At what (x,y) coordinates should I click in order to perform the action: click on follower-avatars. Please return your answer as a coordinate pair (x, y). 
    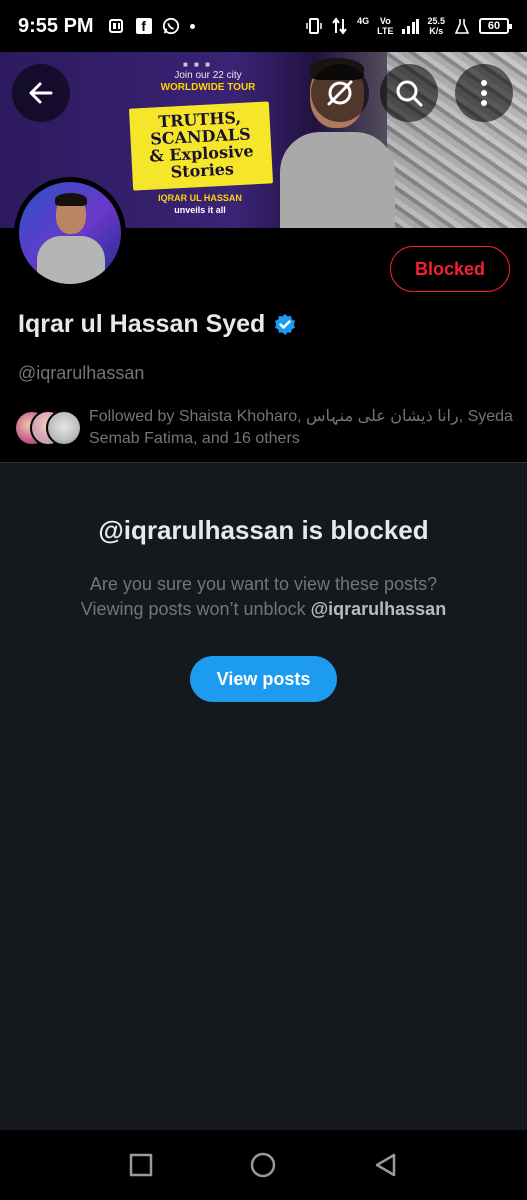
    Looking at the image, I should click on (49, 426).